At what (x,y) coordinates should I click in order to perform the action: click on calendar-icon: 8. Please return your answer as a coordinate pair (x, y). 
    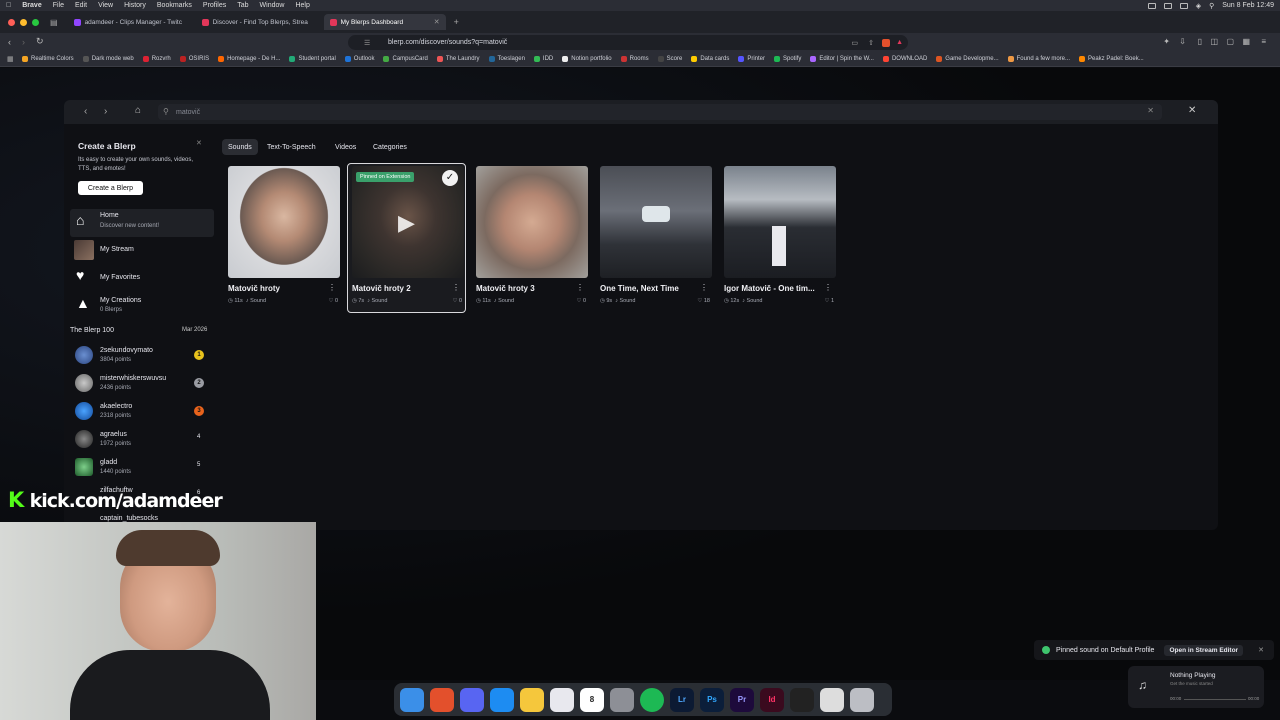
    Looking at the image, I should click on (592, 699).